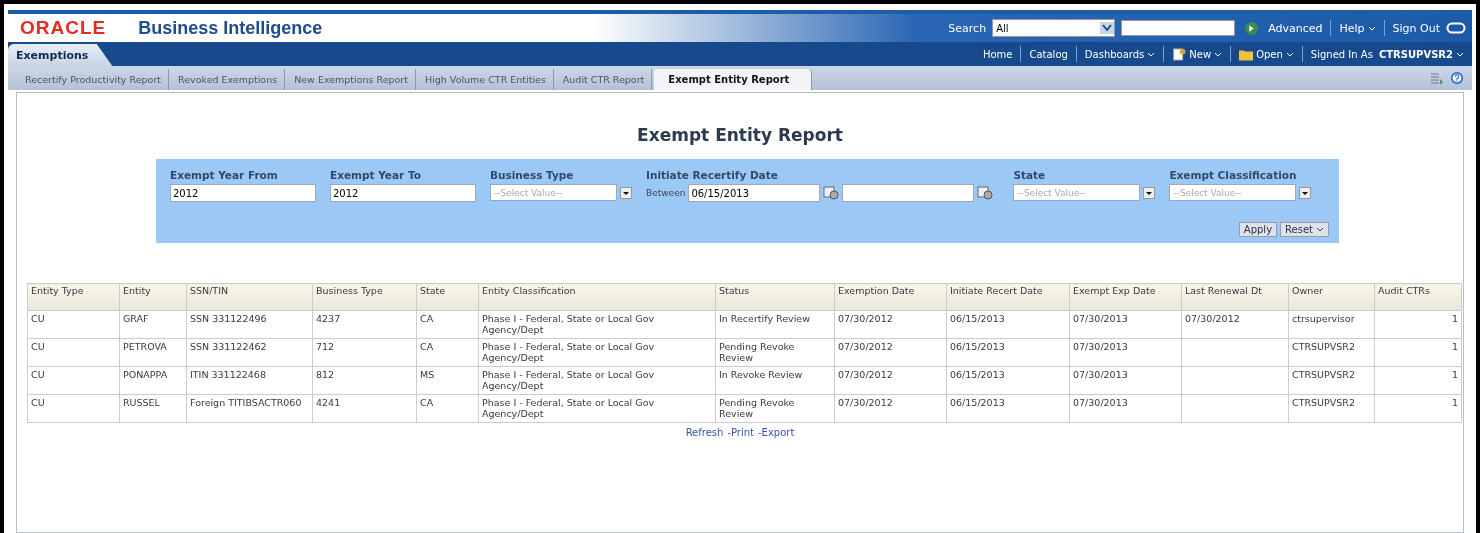  What do you see at coordinates (740, 135) in the screenshot?
I see `report-title: Exempt Entity Report` at bounding box center [740, 135].